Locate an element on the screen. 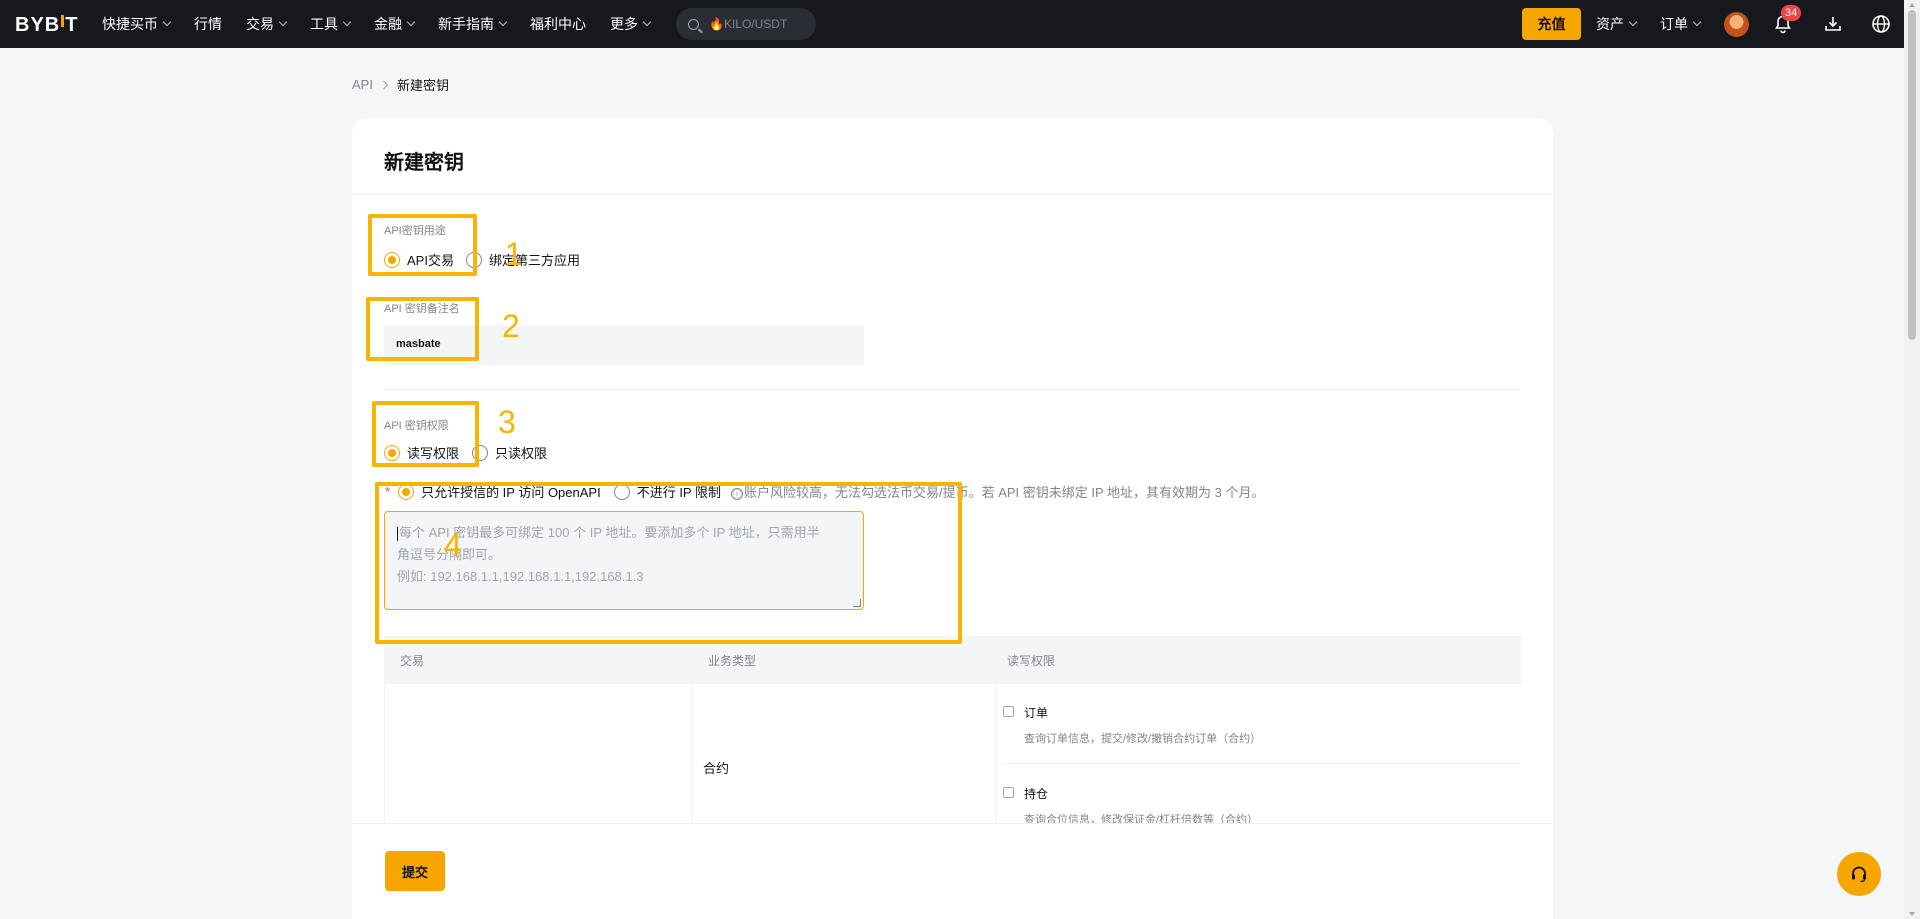  breadcrumb-api-link: API is located at coordinates (362, 84).